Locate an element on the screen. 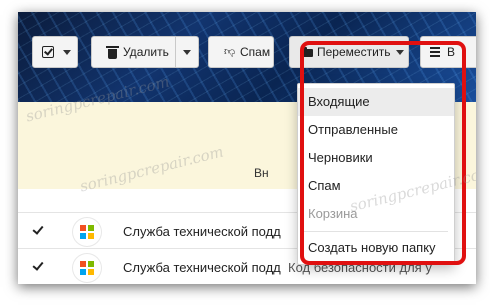 This screenshot has width=490, height=308. menu-item-spam: Спам is located at coordinates (376, 186).